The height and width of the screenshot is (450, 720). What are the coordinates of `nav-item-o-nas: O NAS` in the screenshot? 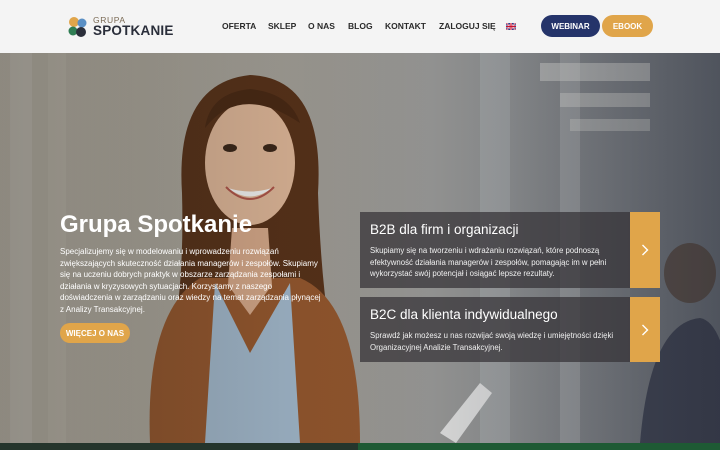 It's located at (321, 26).